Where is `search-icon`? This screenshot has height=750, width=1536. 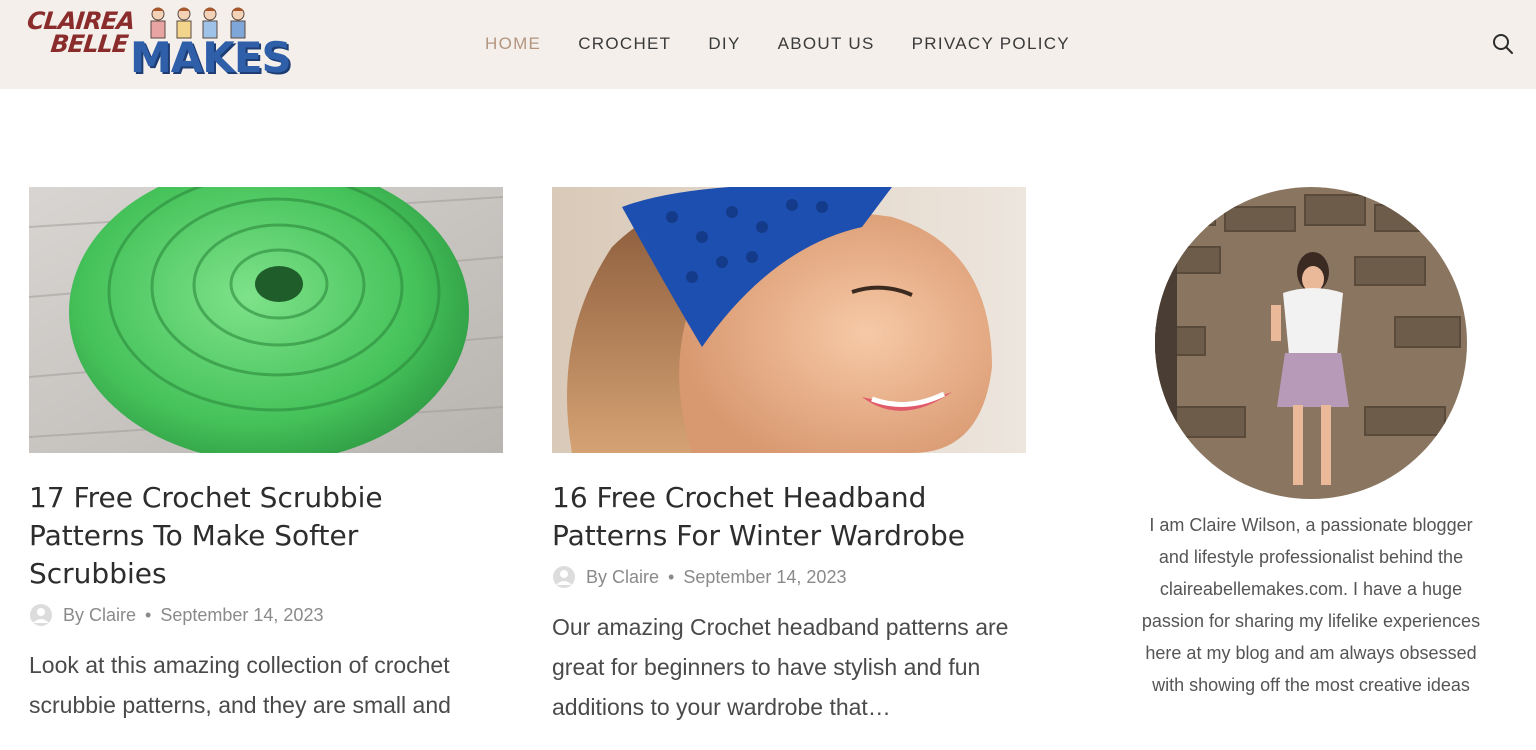 search-icon is located at coordinates (1503, 44).